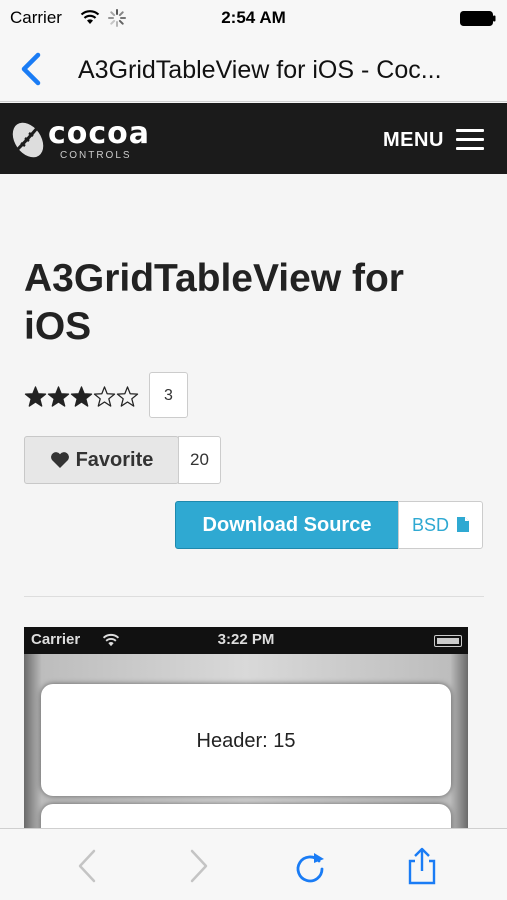 The image size is (507, 900). What do you see at coordinates (413, 140) in the screenshot?
I see `menu-button-label: MENU` at bounding box center [413, 140].